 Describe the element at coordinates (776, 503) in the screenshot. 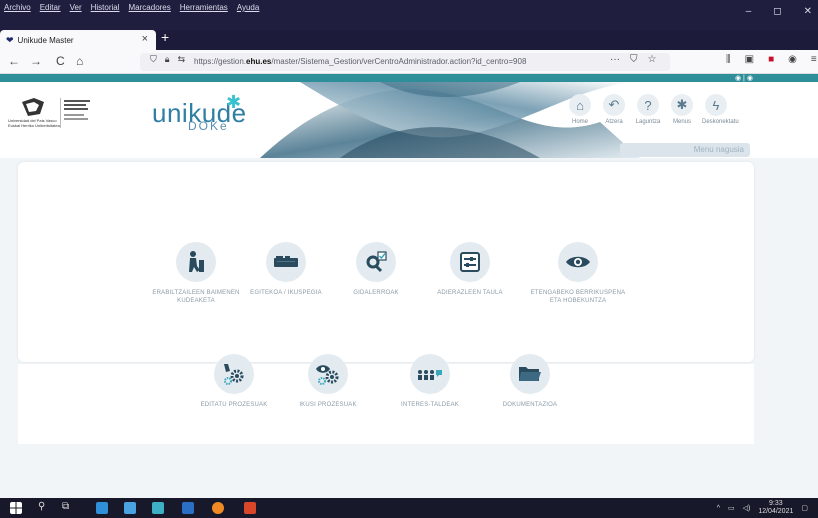

I see `clock-time: 9:33` at that location.